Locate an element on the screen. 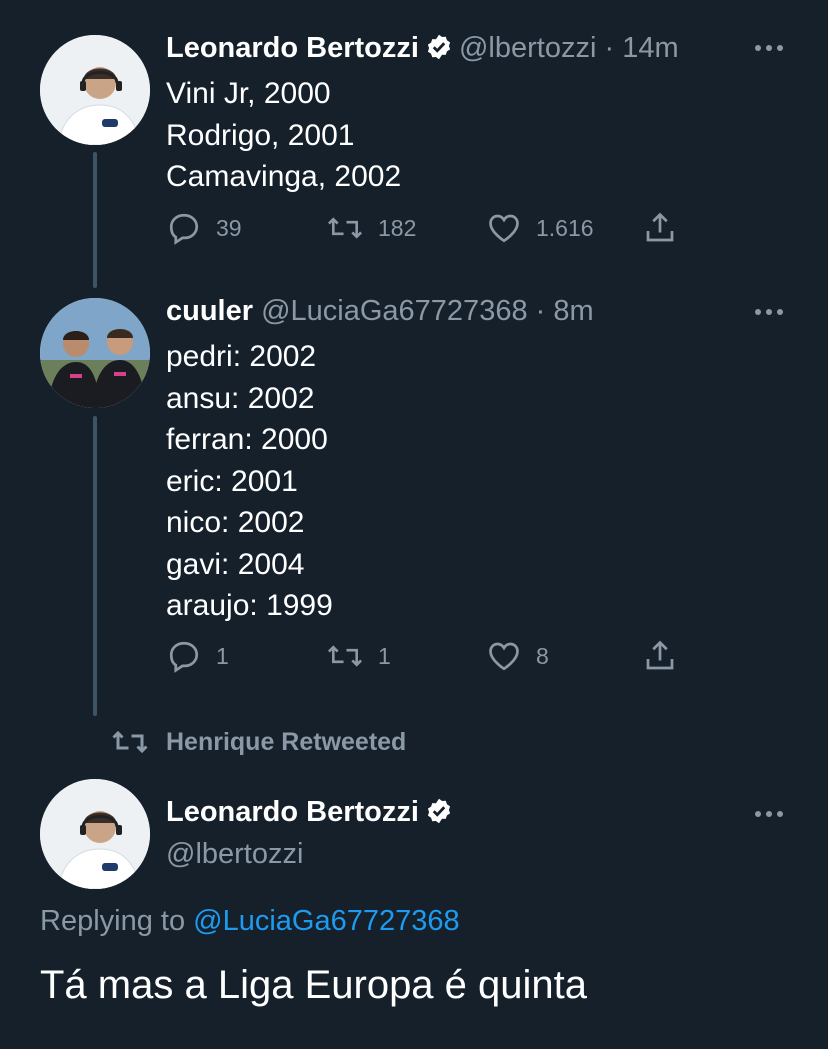 Image resolution: width=828 pixels, height=1049 pixels. like-count: 8 is located at coordinates (542, 655).